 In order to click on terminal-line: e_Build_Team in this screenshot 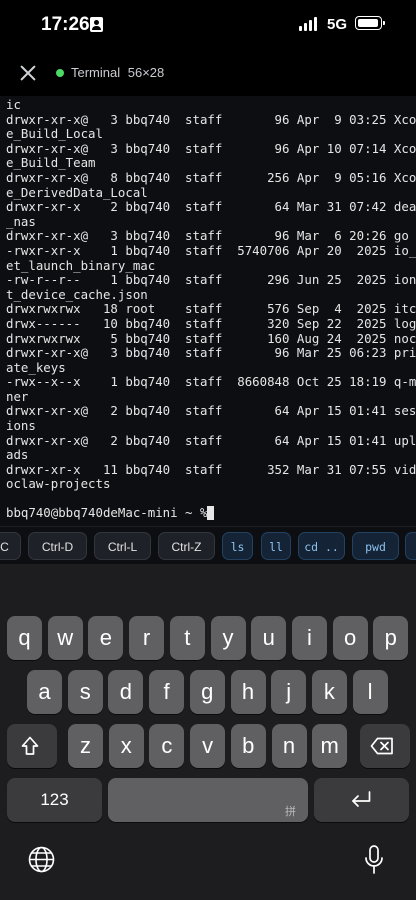, I will do `click(51, 163)`.